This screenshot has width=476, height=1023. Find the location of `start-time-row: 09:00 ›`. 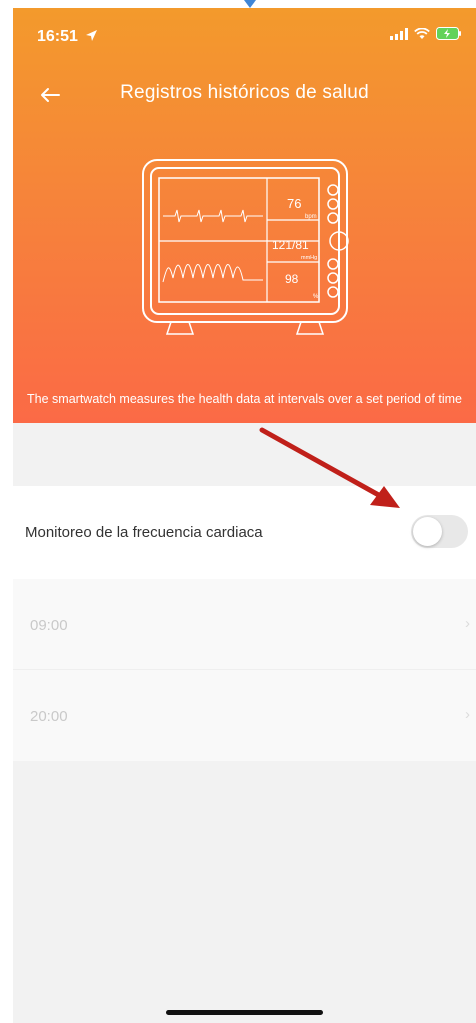

start-time-row: 09:00 › is located at coordinates (244, 624).